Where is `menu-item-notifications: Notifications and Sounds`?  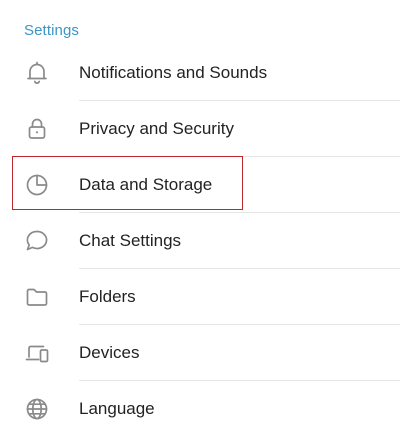 menu-item-notifications: Notifications and Sounds is located at coordinates (200, 73).